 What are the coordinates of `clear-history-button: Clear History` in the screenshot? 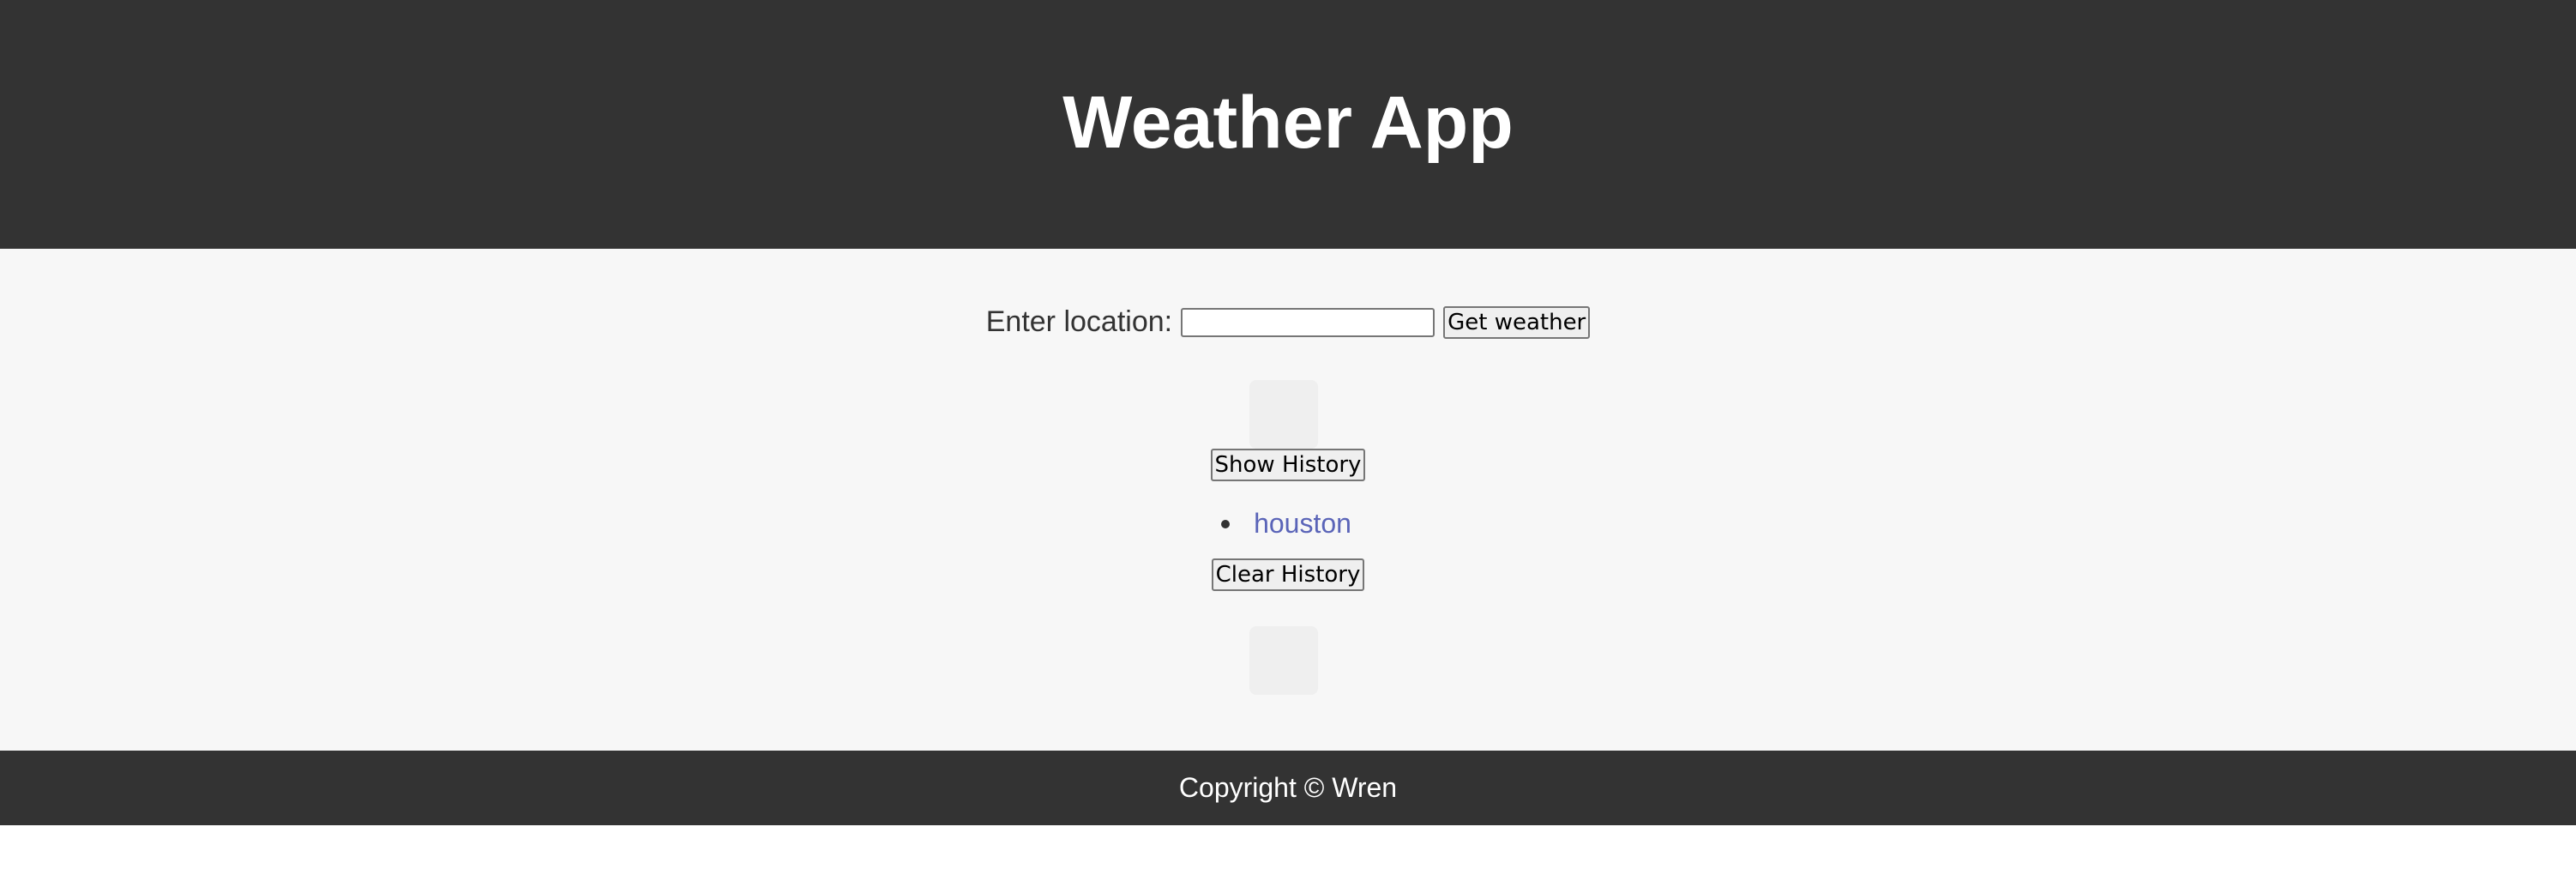 It's located at (1288, 574).